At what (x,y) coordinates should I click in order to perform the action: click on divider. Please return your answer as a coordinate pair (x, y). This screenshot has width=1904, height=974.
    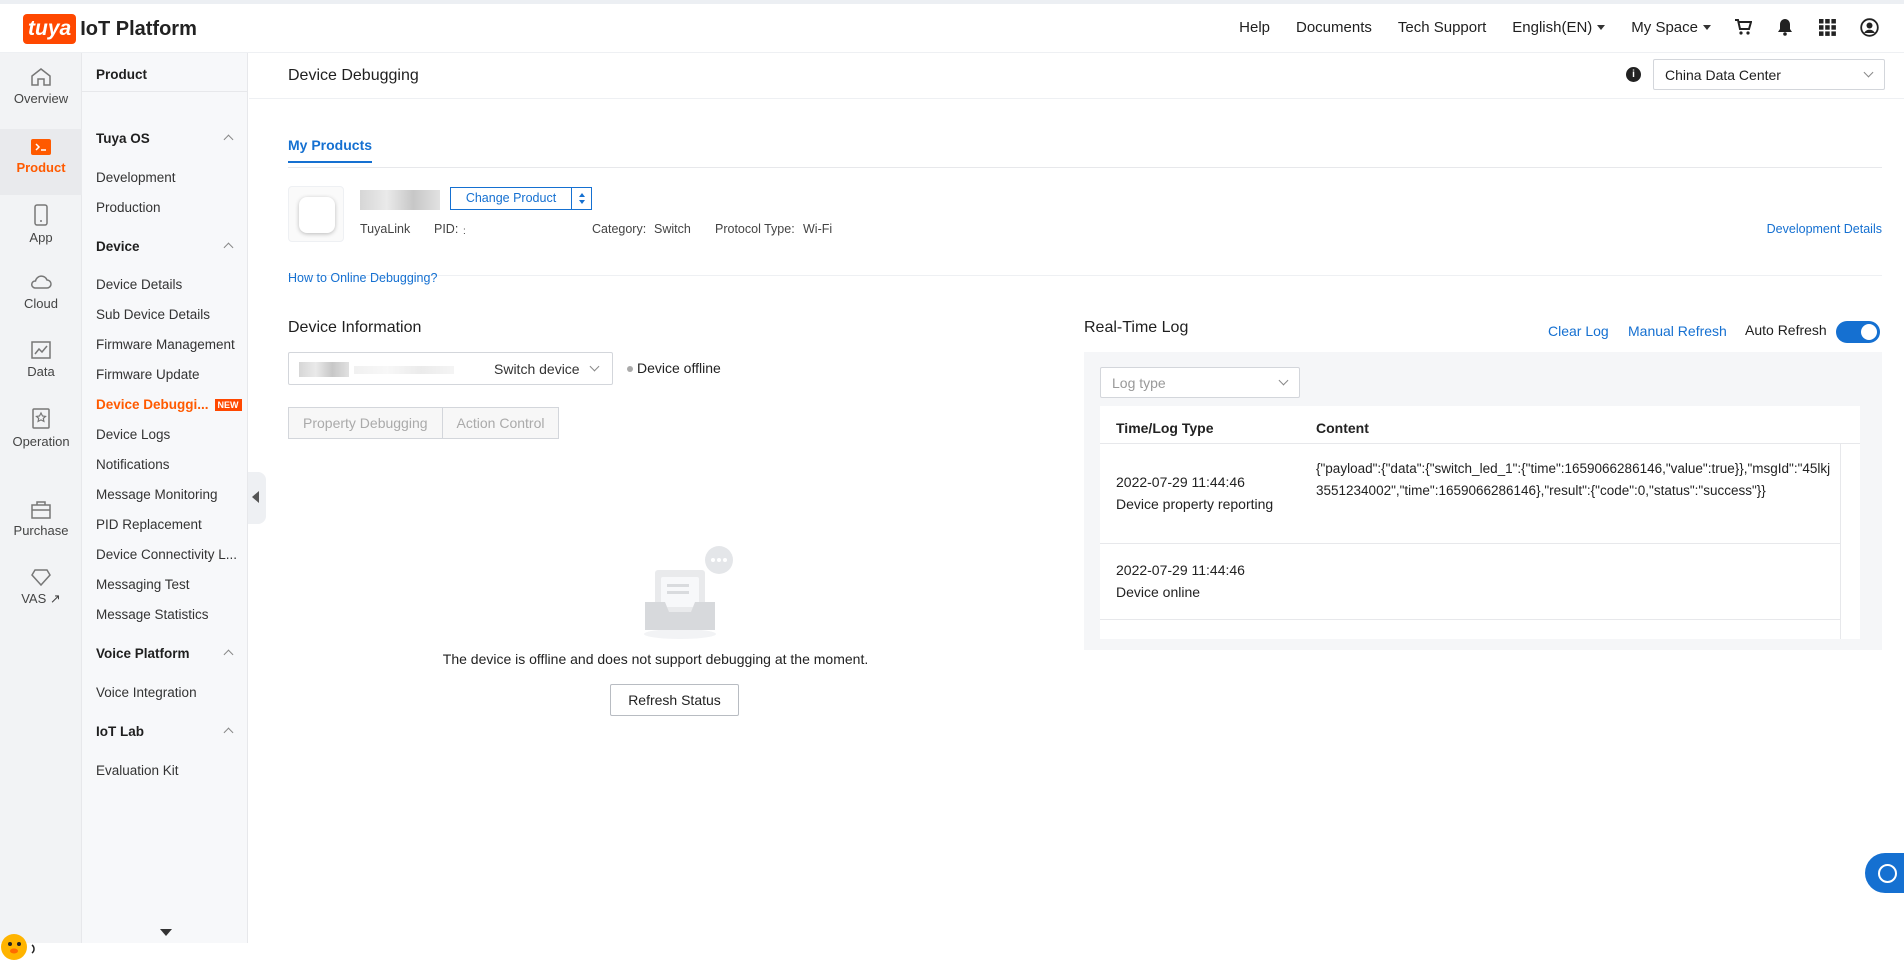
    Looking at the image, I should click on (165, 91).